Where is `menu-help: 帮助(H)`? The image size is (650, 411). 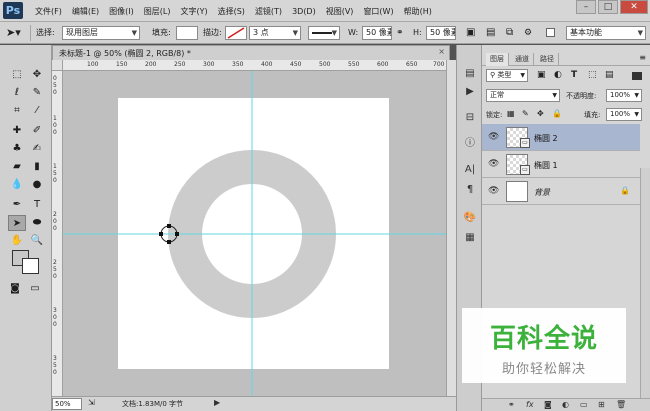
menu-help: 帮助(H) is located at coordinates (418, 11).